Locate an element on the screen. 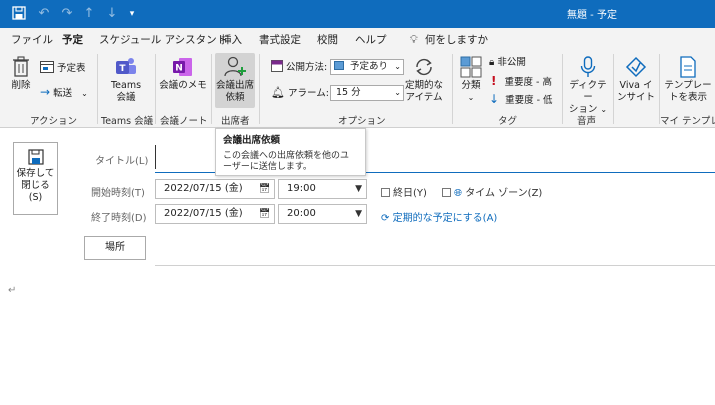 This screenshot has width=715, height=405. location-label: 場所 is located at coordinates (115, 247).